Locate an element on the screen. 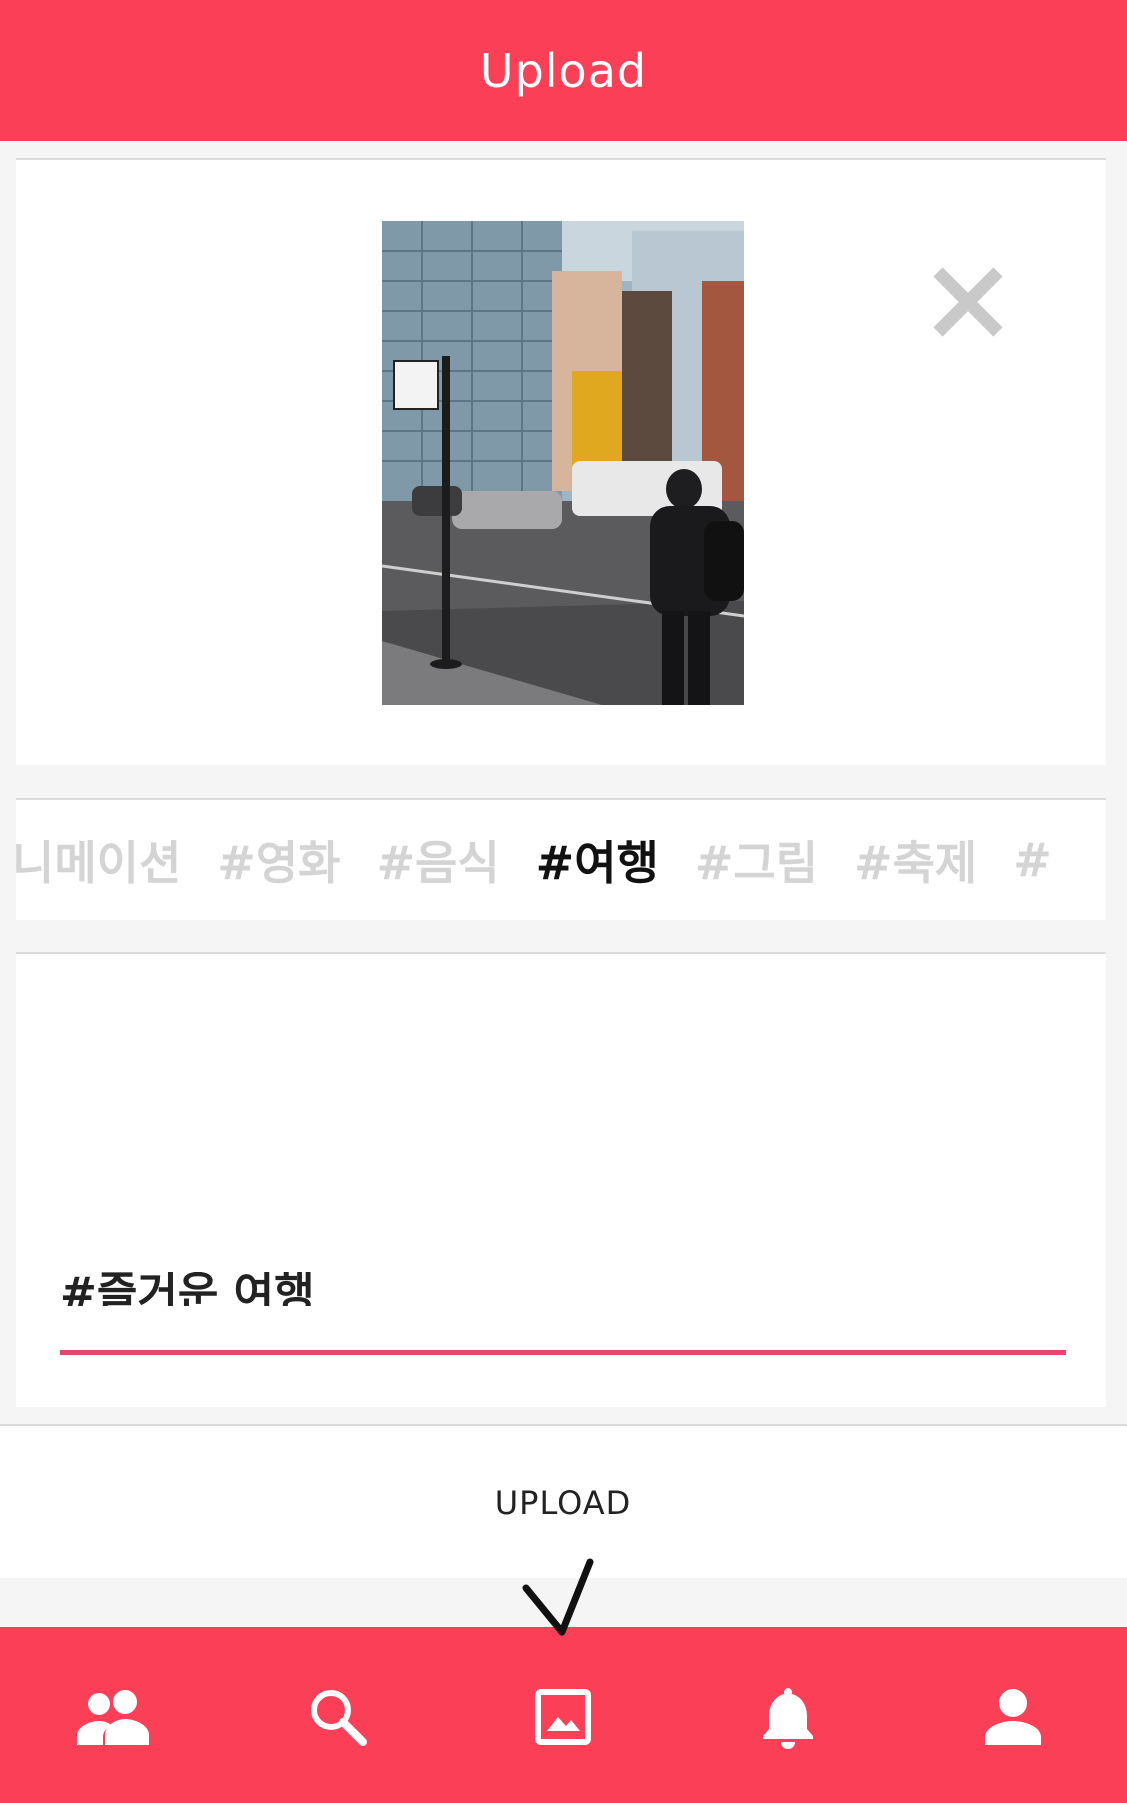 The height and width of the screenshot is (1803, 1127). hashtag-chip: #그림 is located at coordinates (756, 860).